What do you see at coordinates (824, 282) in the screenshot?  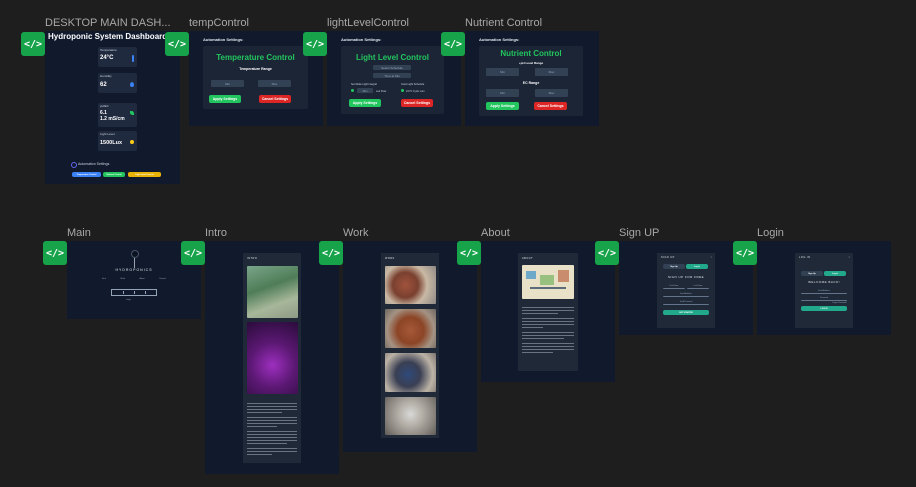 I see `login-title: WELCOME BACK!` at bounding box center [824, 282].